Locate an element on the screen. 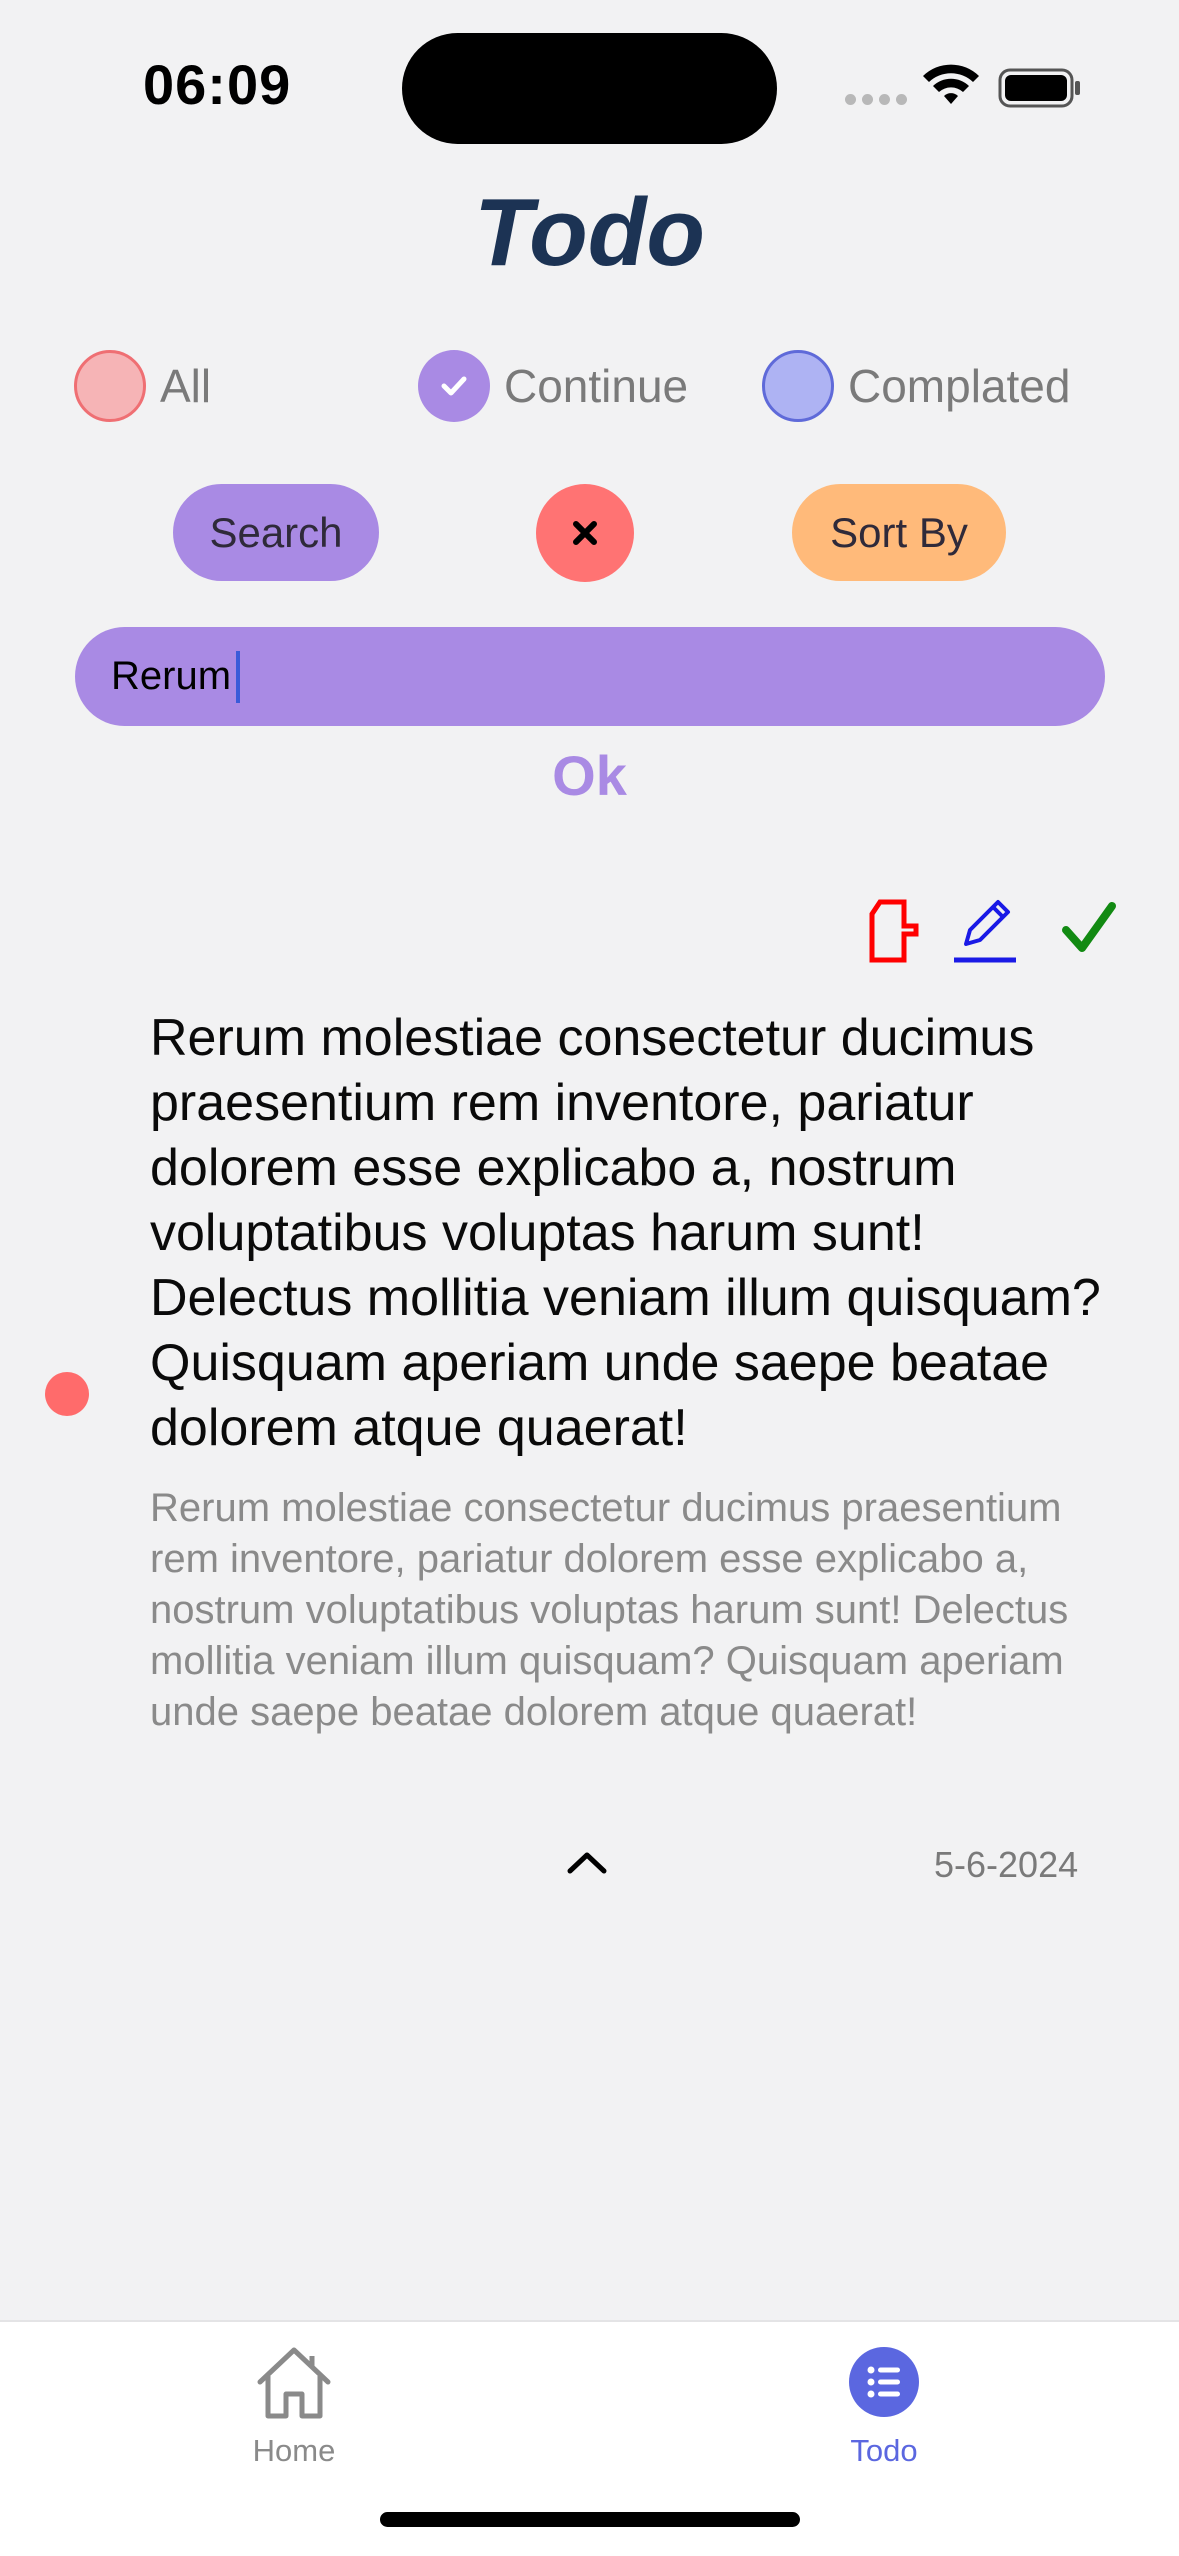 This screenshot has width=1179, height=2556. tab-home: Home is located at coordinates (294, 2405).